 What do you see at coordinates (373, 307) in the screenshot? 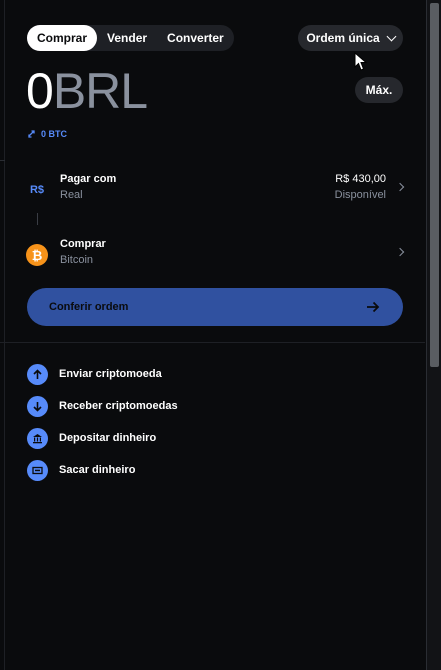
I see `arrow-right-icon` at bounding box center [373, 307].